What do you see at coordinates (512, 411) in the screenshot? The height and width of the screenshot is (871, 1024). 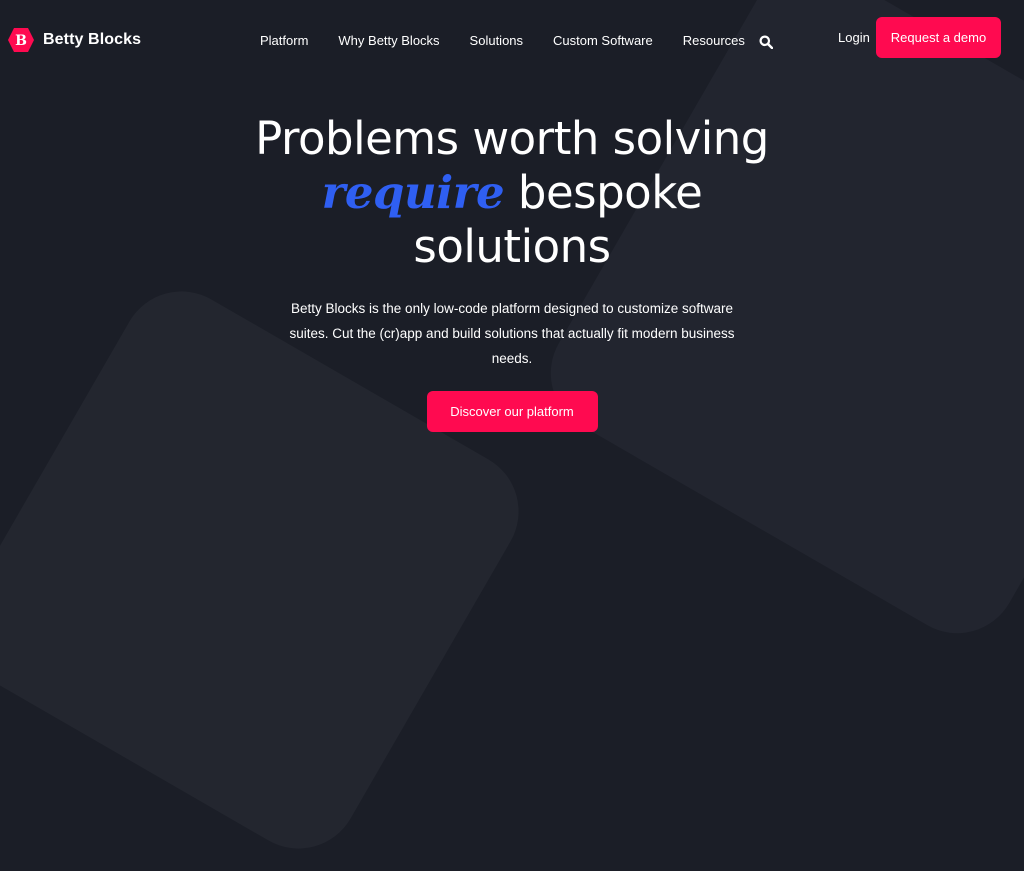 I see `discover-platform-button: Discover our platform` at bounding box center [512, 411].